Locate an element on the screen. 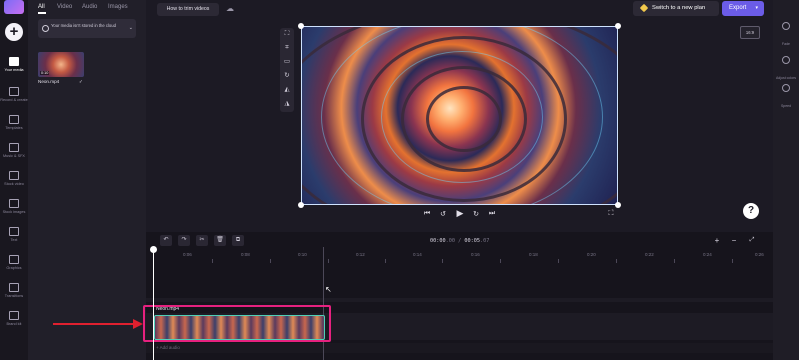  undo-icon: ↶ is located at coordinates (166, 240).